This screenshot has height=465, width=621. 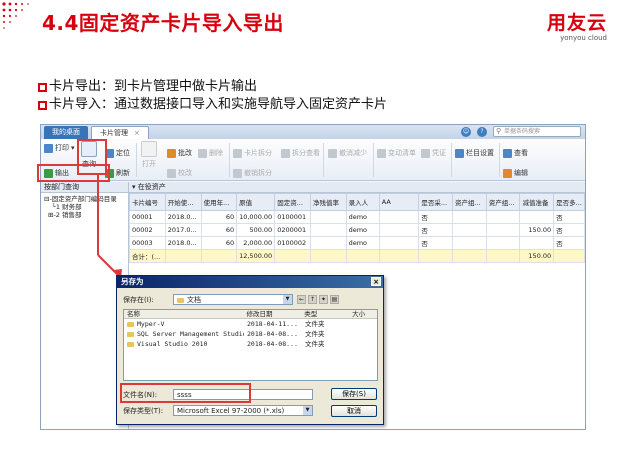 What do you see at coordinates (151, 324) in the screenshot?
I see `file-name-text: Myper-V` at bounding box center [151, 324].